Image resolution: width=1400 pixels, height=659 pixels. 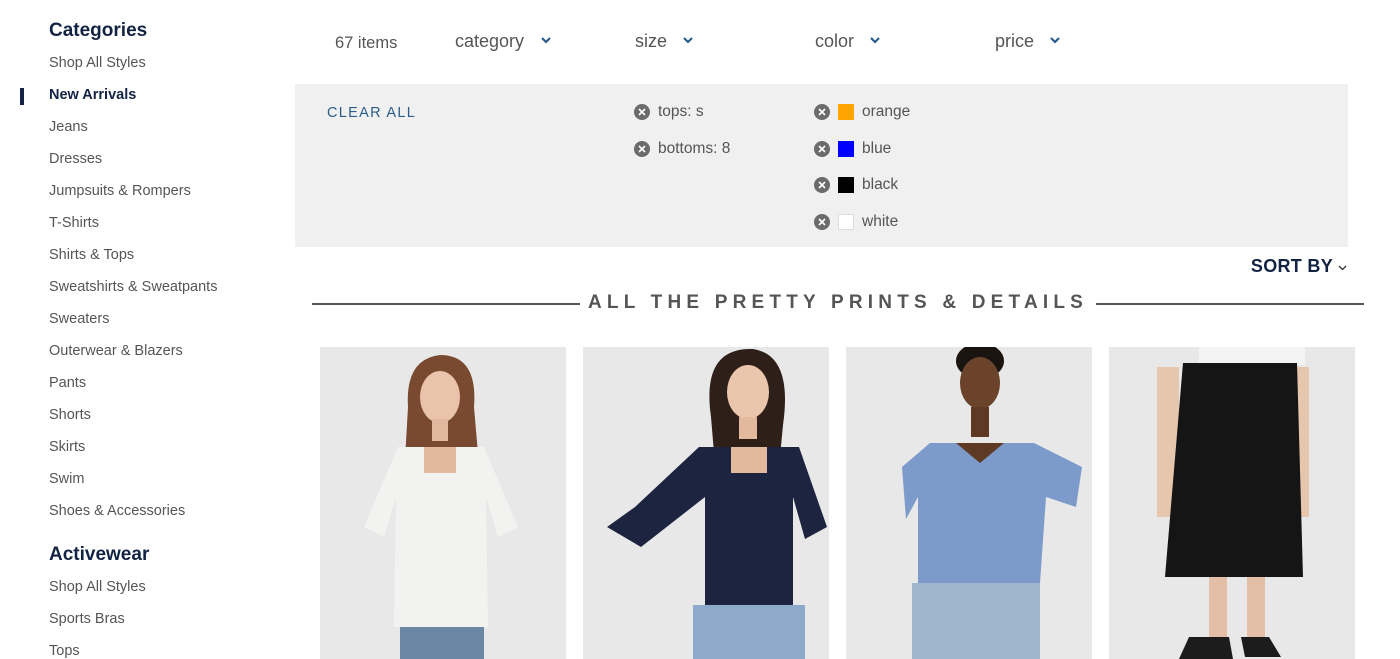 What do you see at coordinates (133, 287) in the screenshot?
I see `sidebar-item: Sweatshirts & Sweatpants` at bounding box center [133, 287].